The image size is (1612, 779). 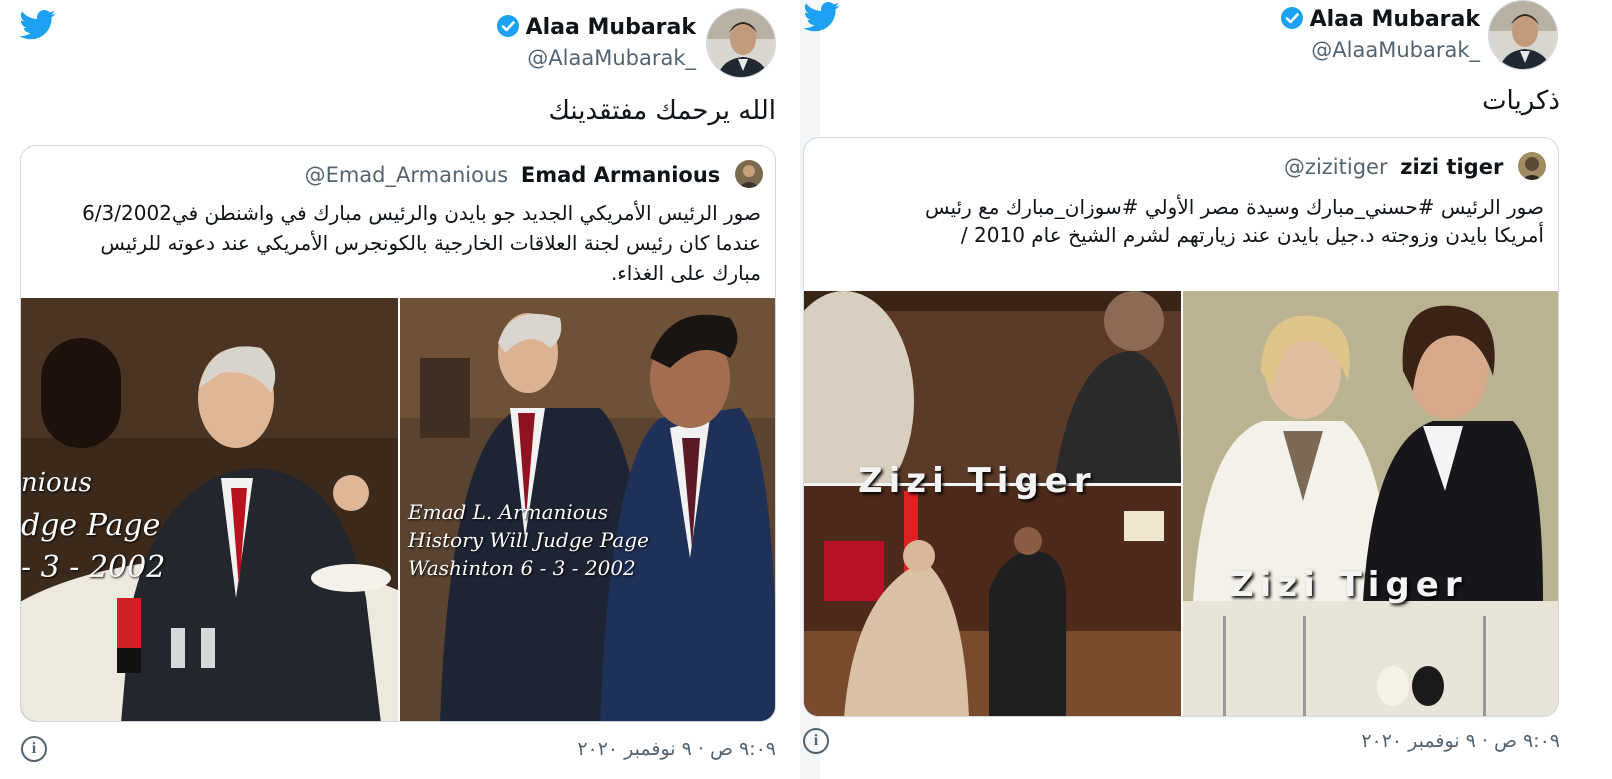 What do you see at coordinates (91, 525) in the screenshot?
I see `photo1-caption-2: dge Page` at bounding box center [91, 525].